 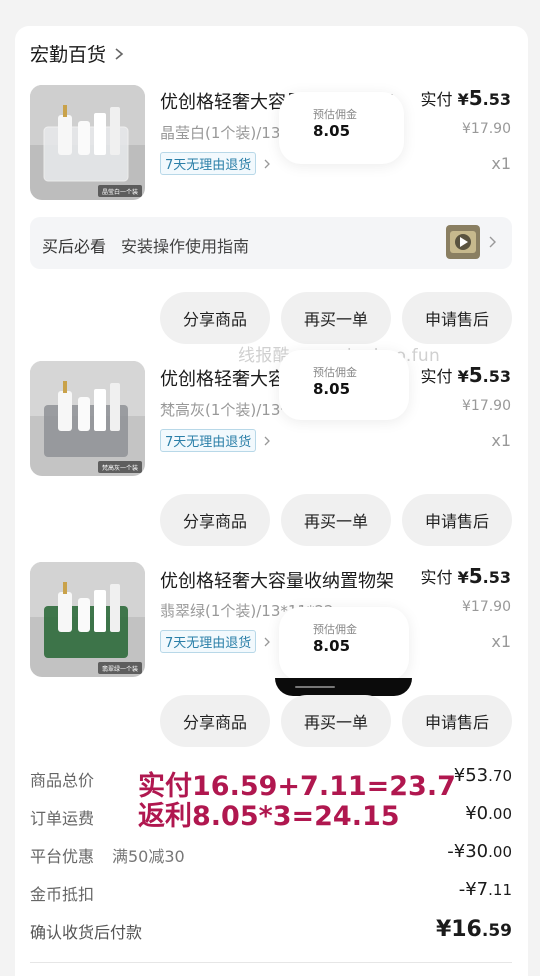 I want to click on shop-name: 宏勤百货, so click(x=68, y=53).